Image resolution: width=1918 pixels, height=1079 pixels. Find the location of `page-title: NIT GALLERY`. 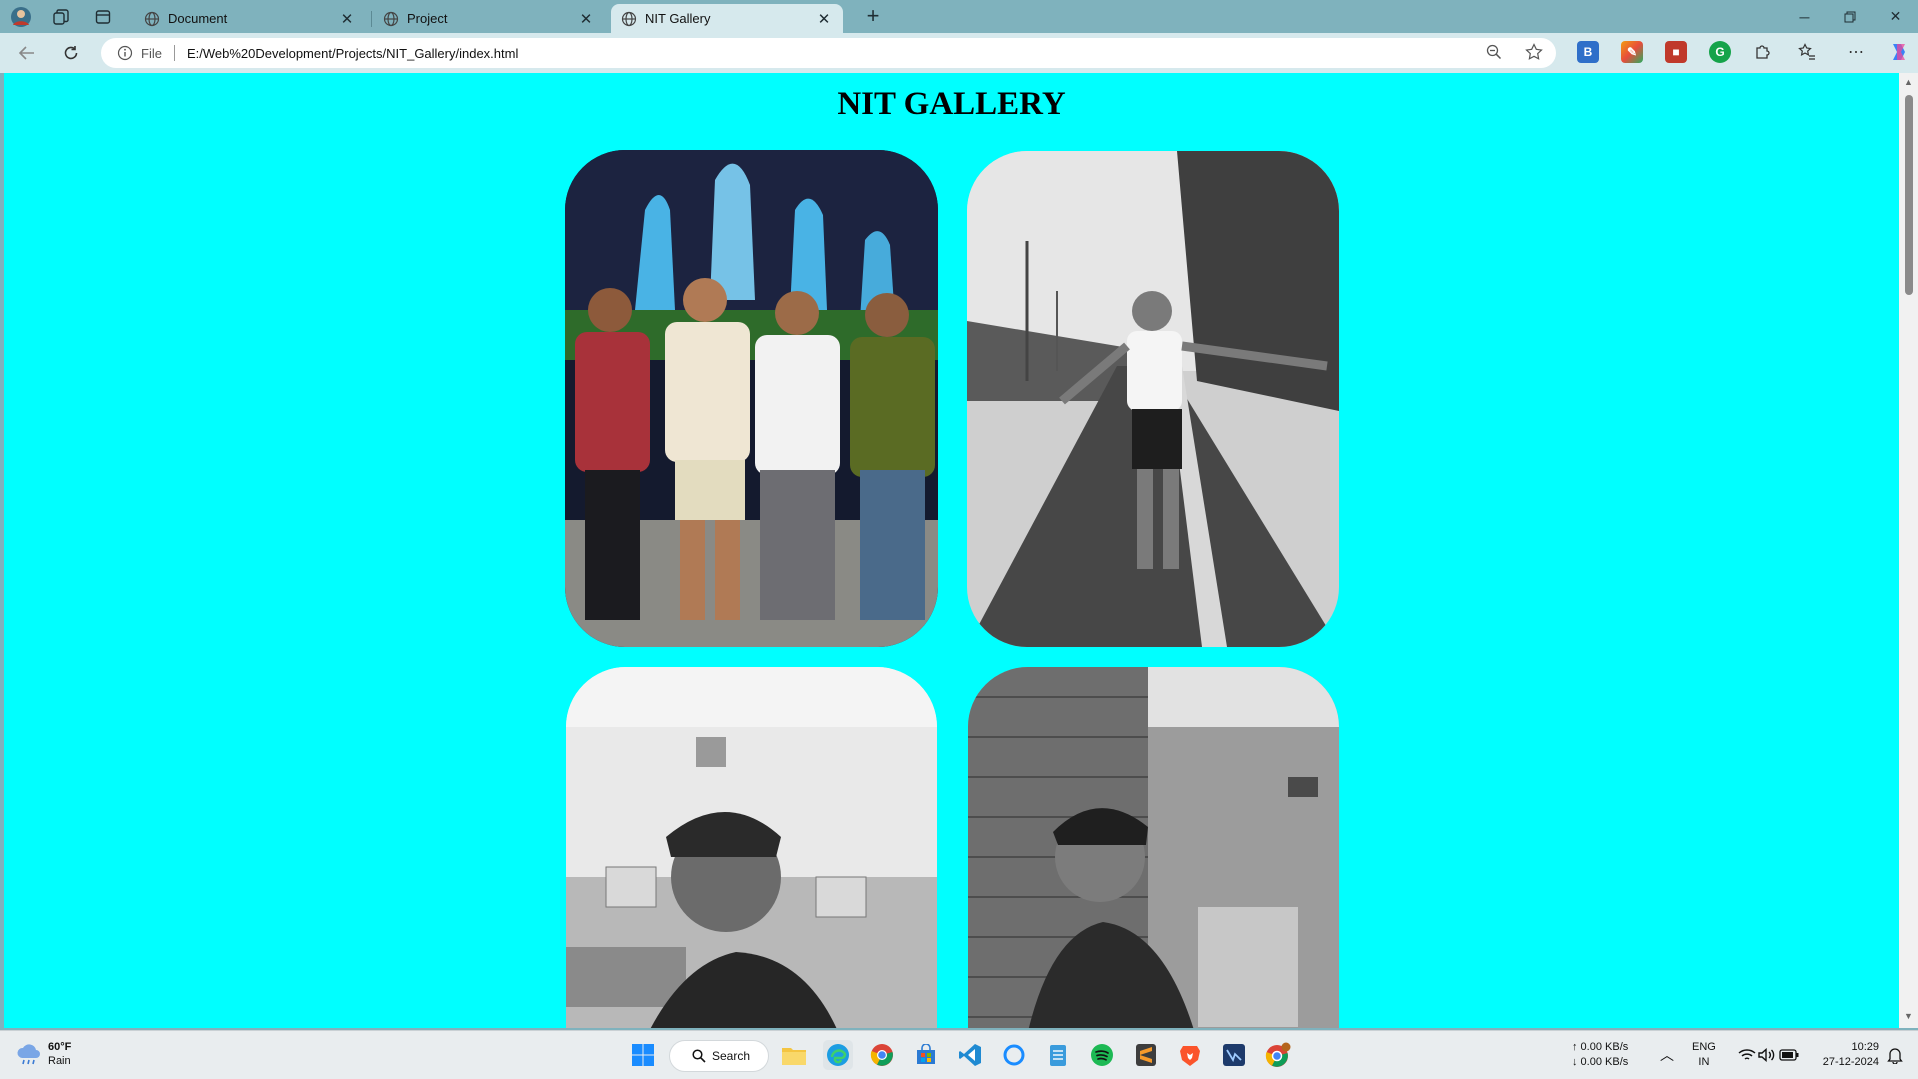

page-title: NIT GALLERY is located at coordinates (951, 104).